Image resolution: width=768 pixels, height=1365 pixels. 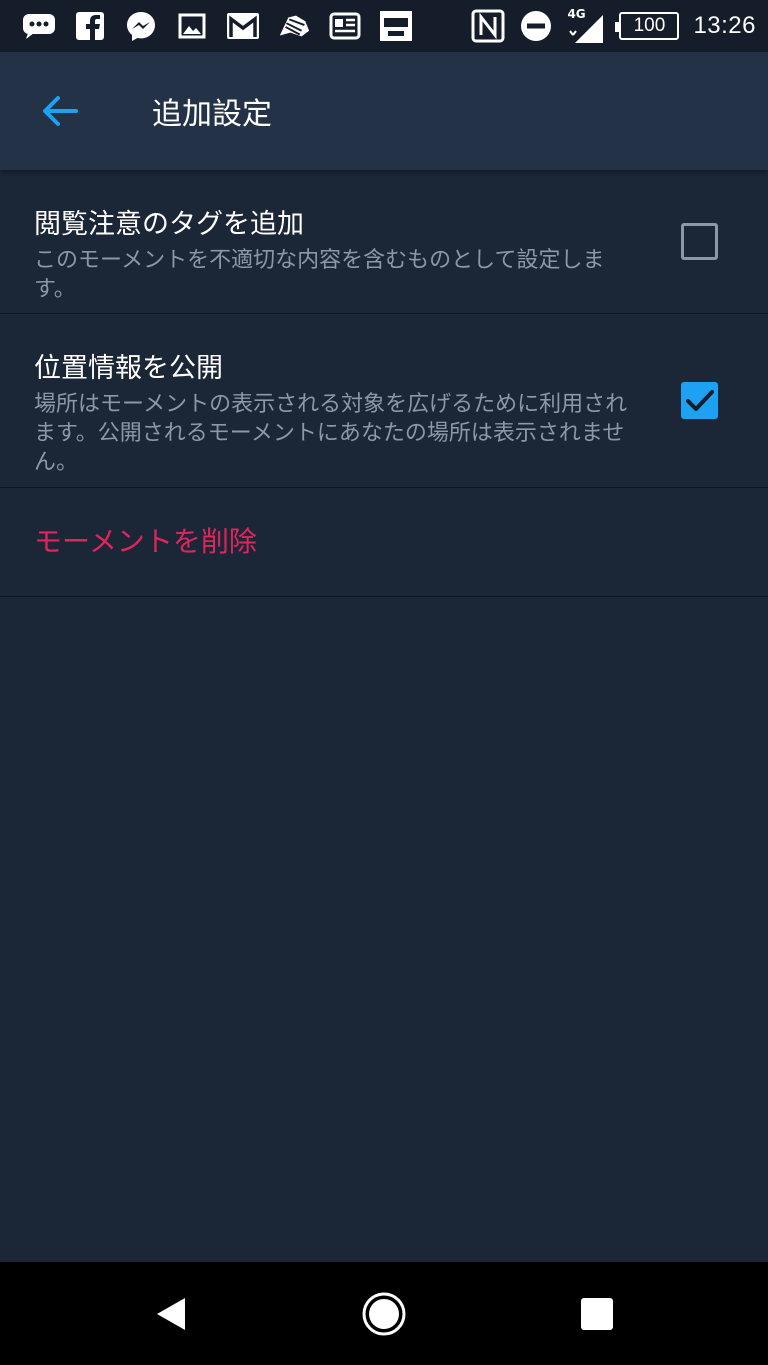 What do you see at coordinates (319, 275) in the screenshot?
I see `setting-description: このモーメントを不適切な内容を含むものとして設定します。` at bounding box center [319, 275].